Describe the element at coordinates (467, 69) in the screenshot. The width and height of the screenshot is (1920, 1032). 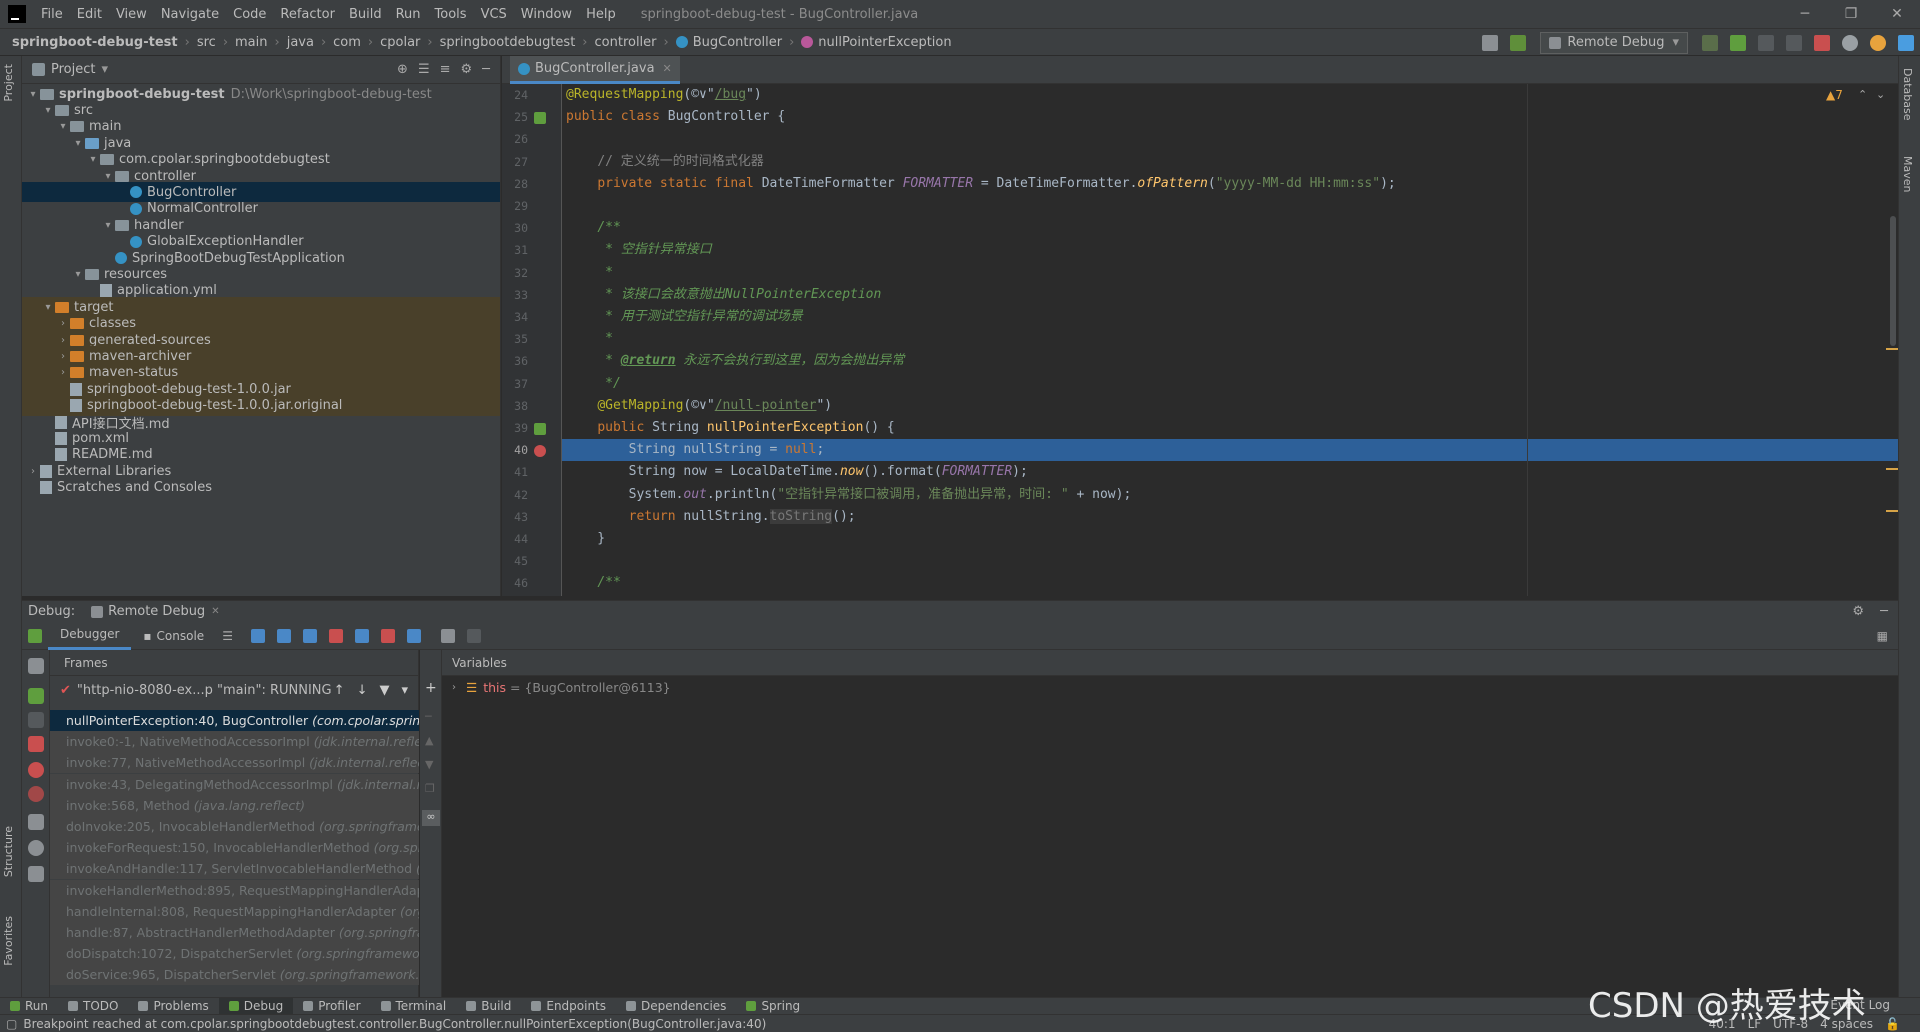
I see `gear-icon: ⚙` at that location.